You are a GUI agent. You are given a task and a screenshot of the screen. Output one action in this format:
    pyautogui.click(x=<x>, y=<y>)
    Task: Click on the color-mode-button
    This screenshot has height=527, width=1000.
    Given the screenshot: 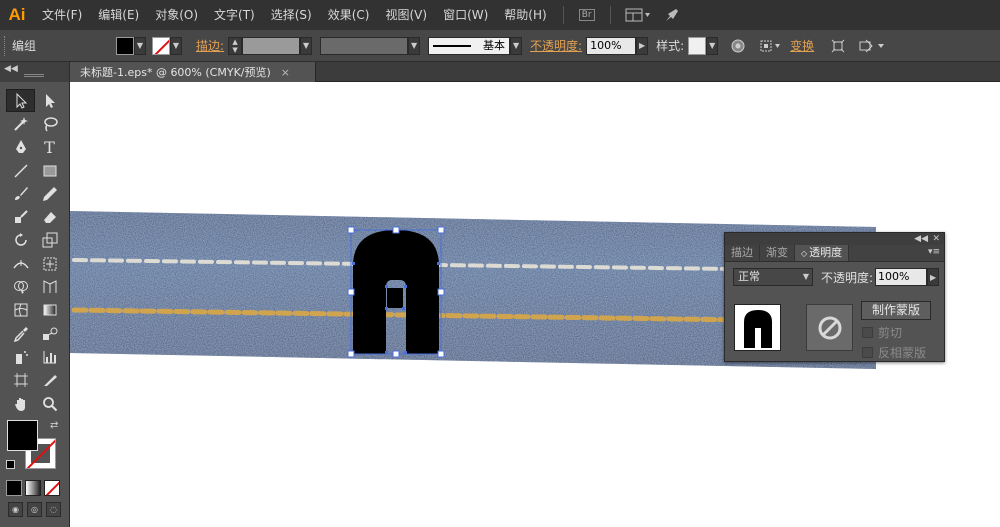 What is the action you would take?
    pyautogui.click(x=14, y=488)
    